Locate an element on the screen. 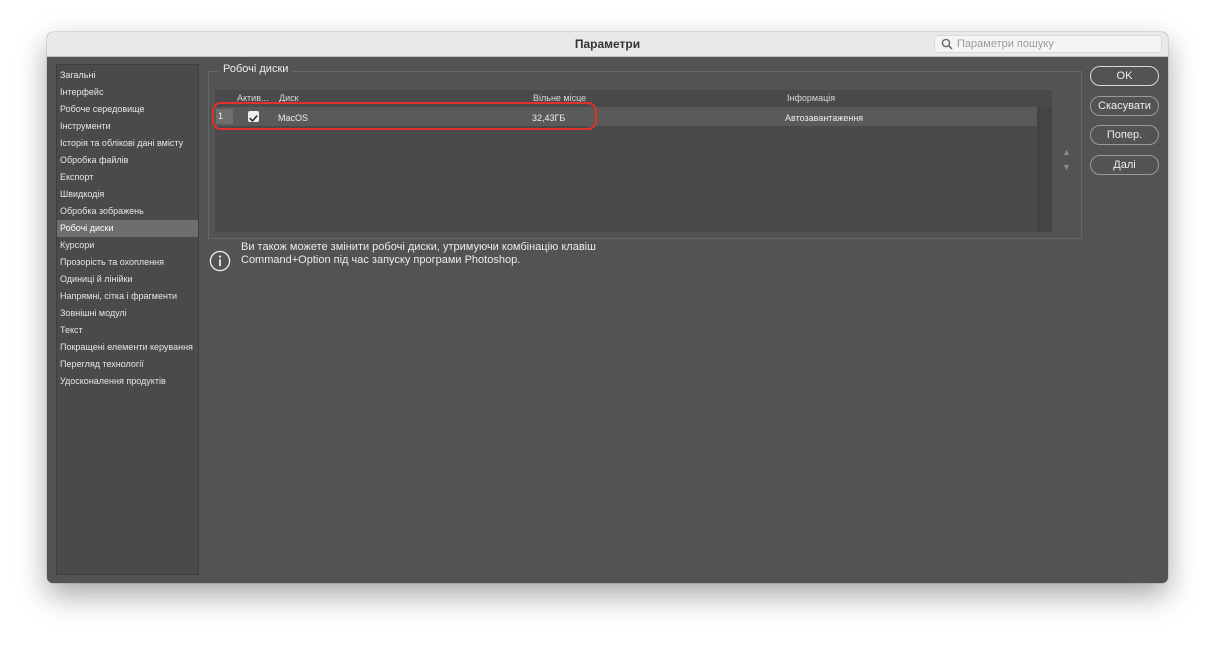  sidebar-item-guides-grid: Напрямні, сітка і фрагменти is located at coordinates (127, 296).